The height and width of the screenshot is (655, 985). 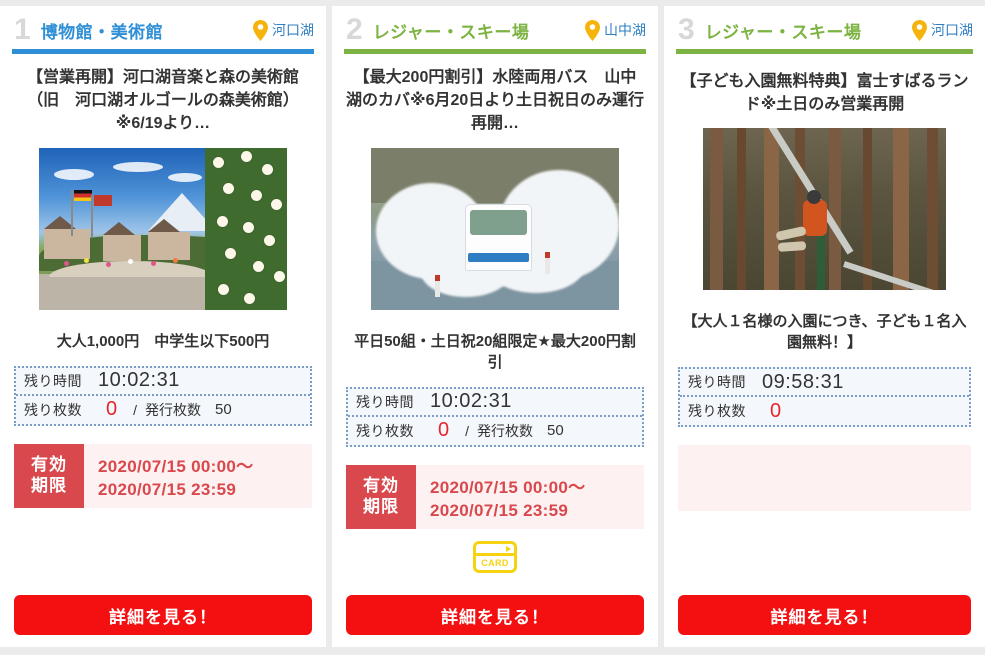 What do you see at coordinates (495, 351) in the screenshot?
I see `coupon-description: 平日50組・土日祝20組限定★最大200円割引` at bounding box center [495, 351].